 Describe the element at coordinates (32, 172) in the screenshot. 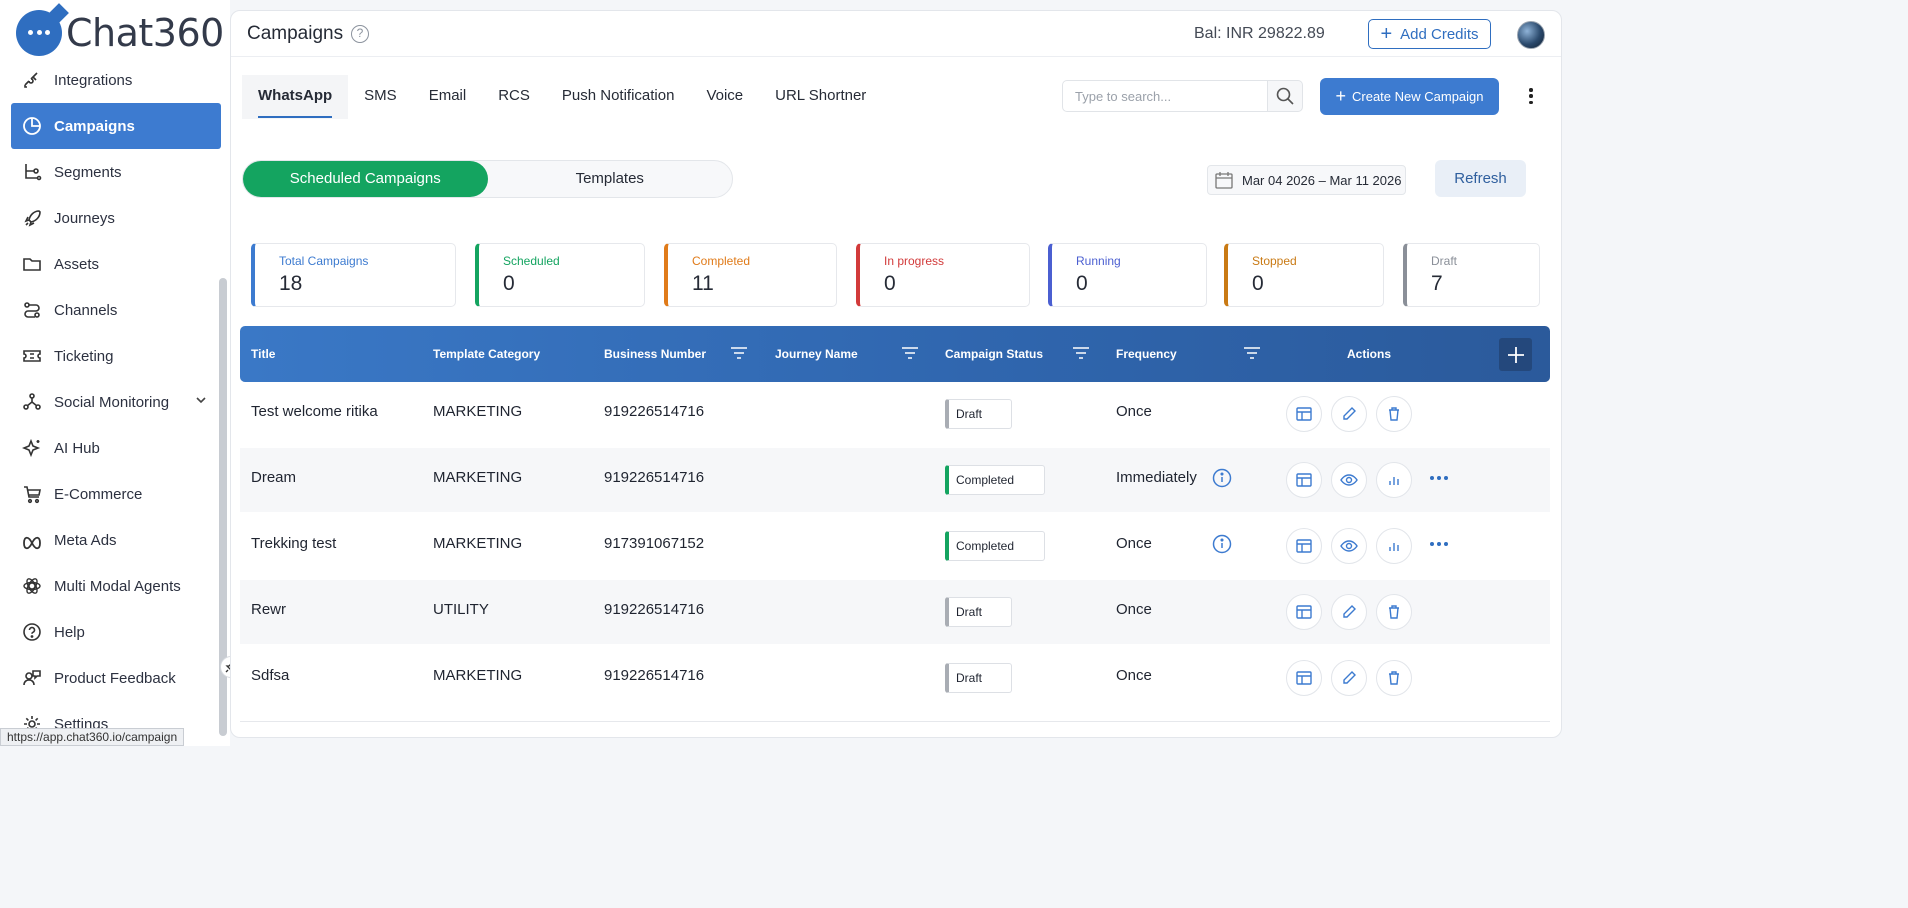

I see `segments-icon` at that location.